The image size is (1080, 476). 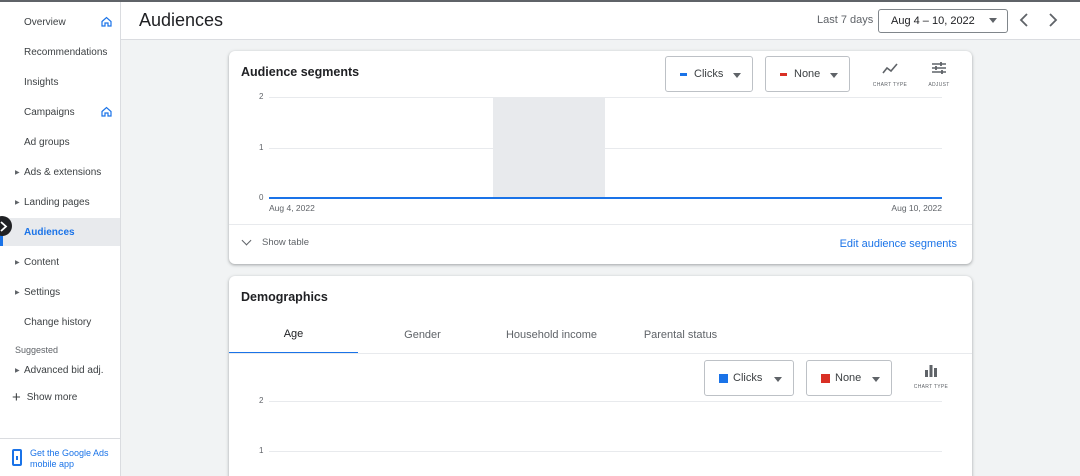 I want to click on date-range-picker: Aug 4 – 10, 2022, so click(x=943, y=21).